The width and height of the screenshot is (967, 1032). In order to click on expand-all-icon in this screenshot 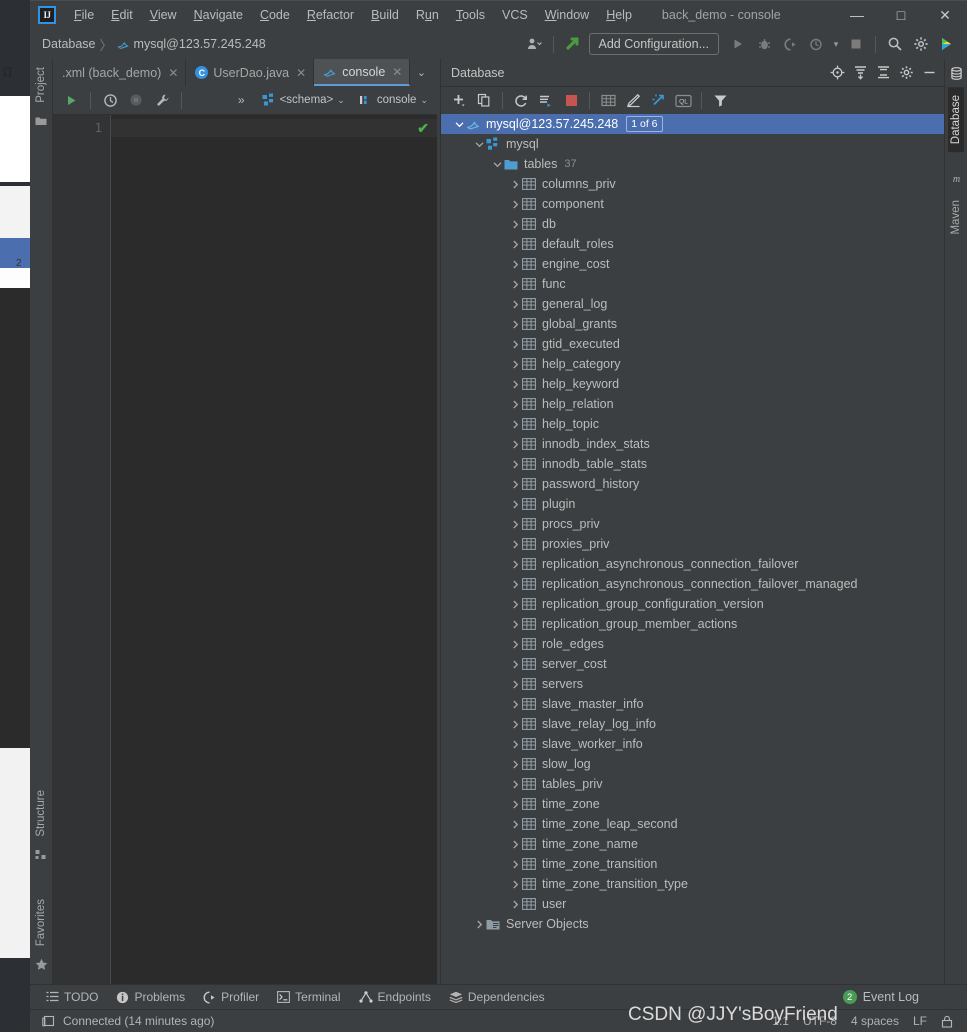, I will do `click(860, 73)`.